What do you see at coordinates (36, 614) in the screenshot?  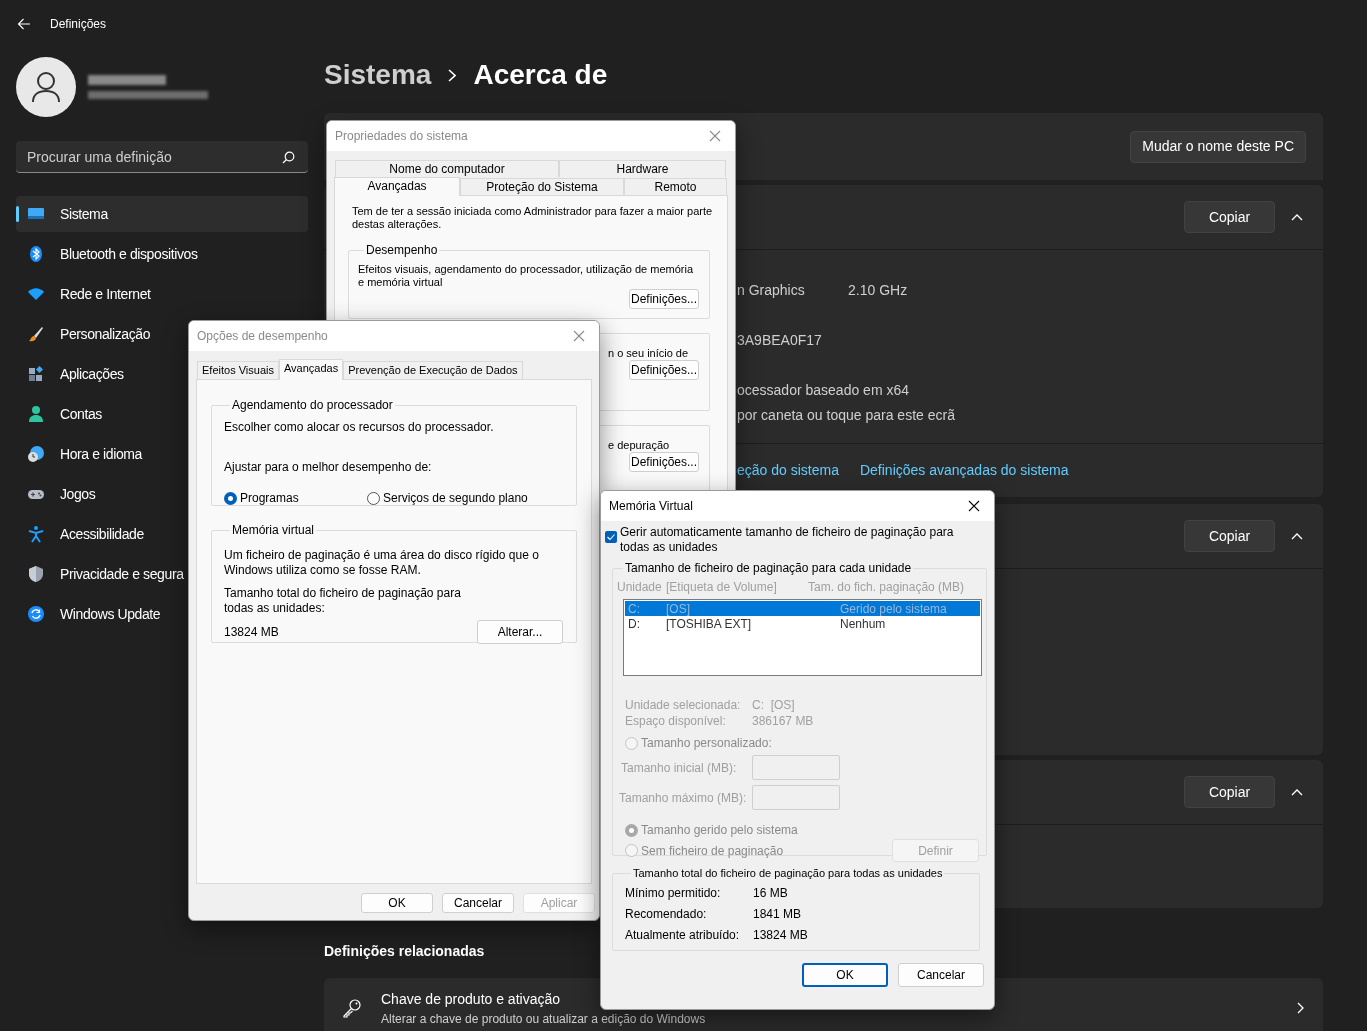 I see `refresh-icon` at bounding box center [36, 614].